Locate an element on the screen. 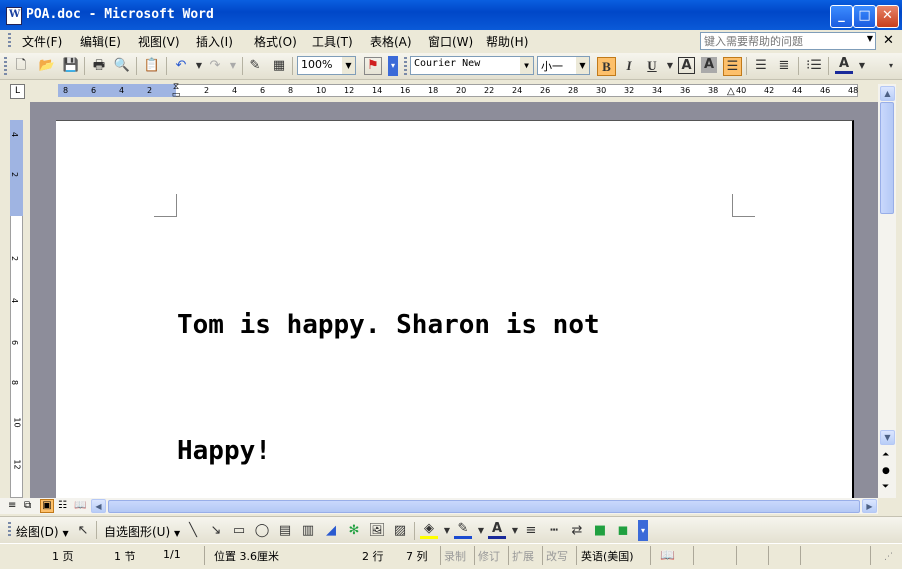  zoom-select: 100% ▼ is located at coordinates (326, 65).